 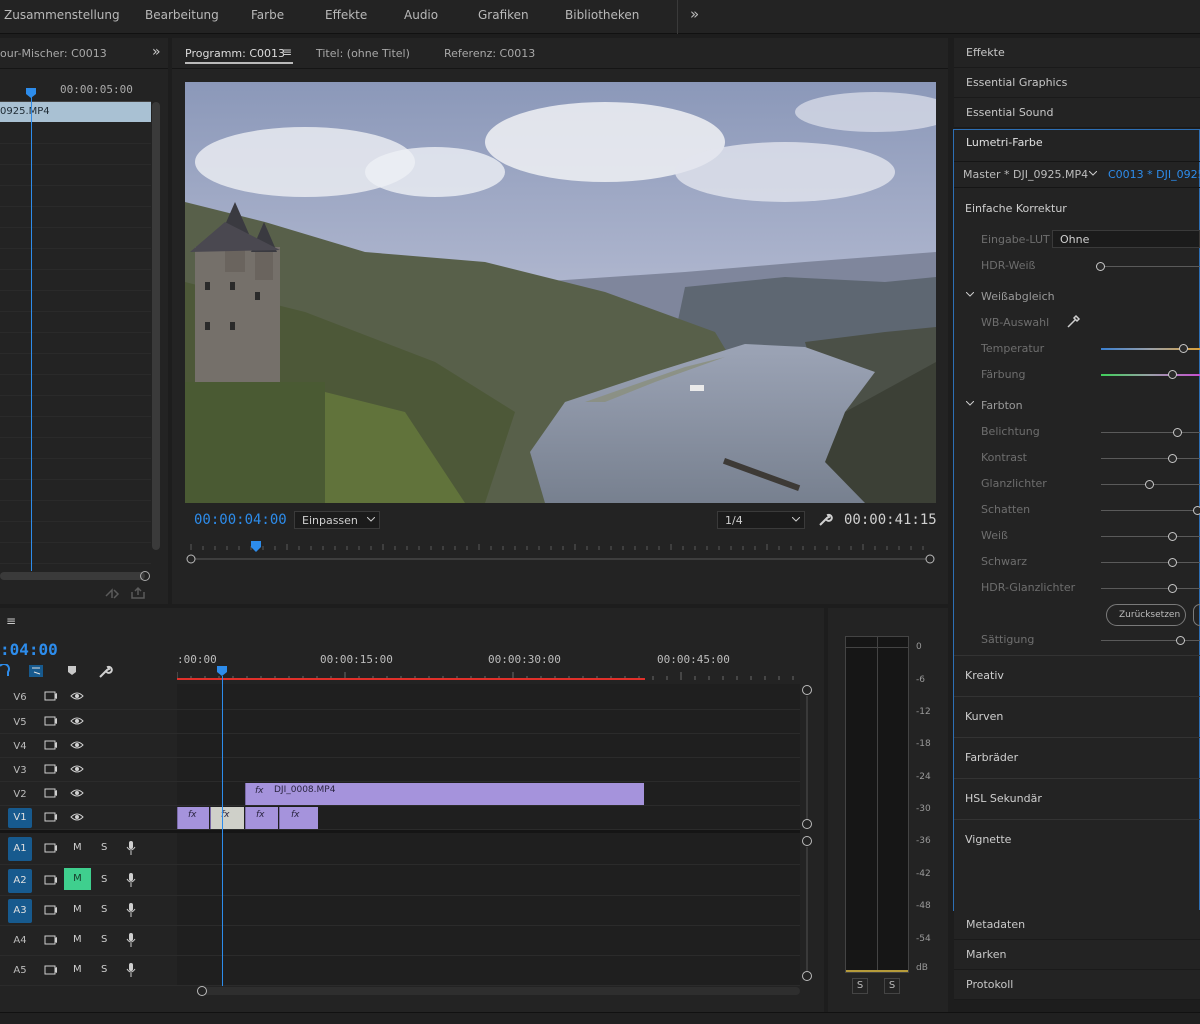 I want to click on basic-correction-header: Einfache Korrektur, so click(x=1016, y=208).